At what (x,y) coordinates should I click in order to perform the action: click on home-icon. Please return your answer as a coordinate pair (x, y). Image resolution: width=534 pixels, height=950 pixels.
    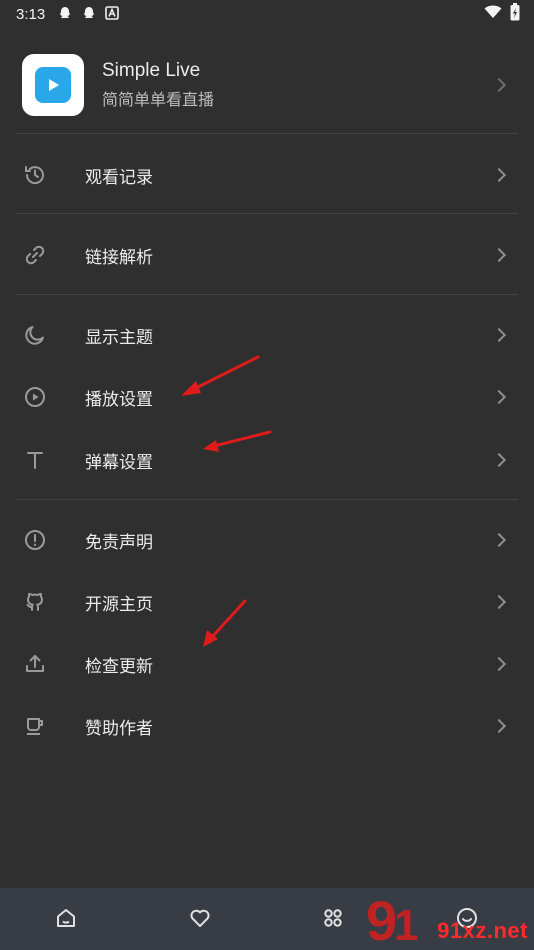
    Looking at the image, I should click on (66, 918).